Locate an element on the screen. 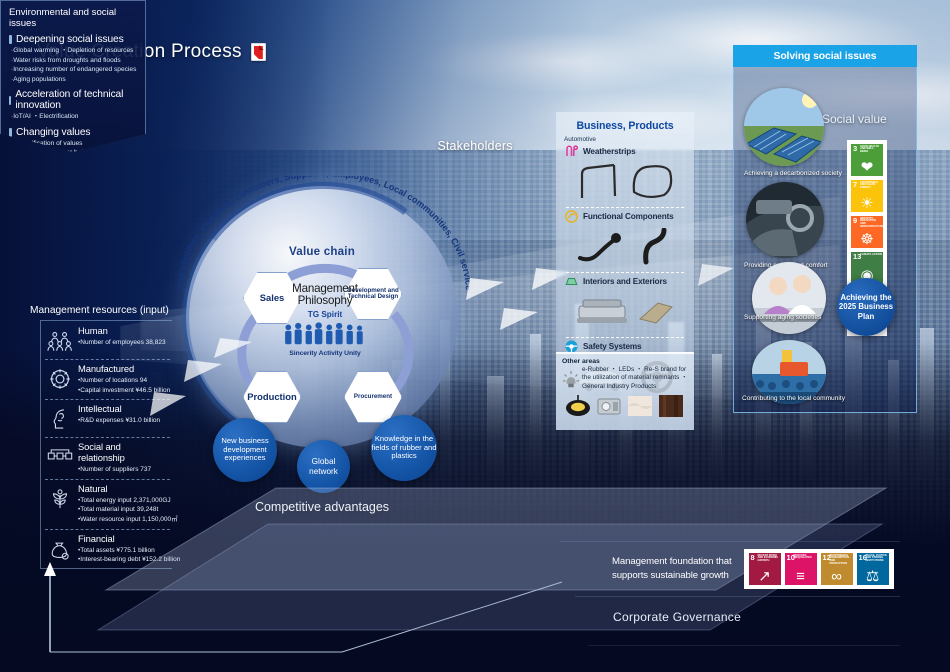 This screenshot has height=672, width=950. category-label: Weatherstrips is located at coordinates (609, 151).